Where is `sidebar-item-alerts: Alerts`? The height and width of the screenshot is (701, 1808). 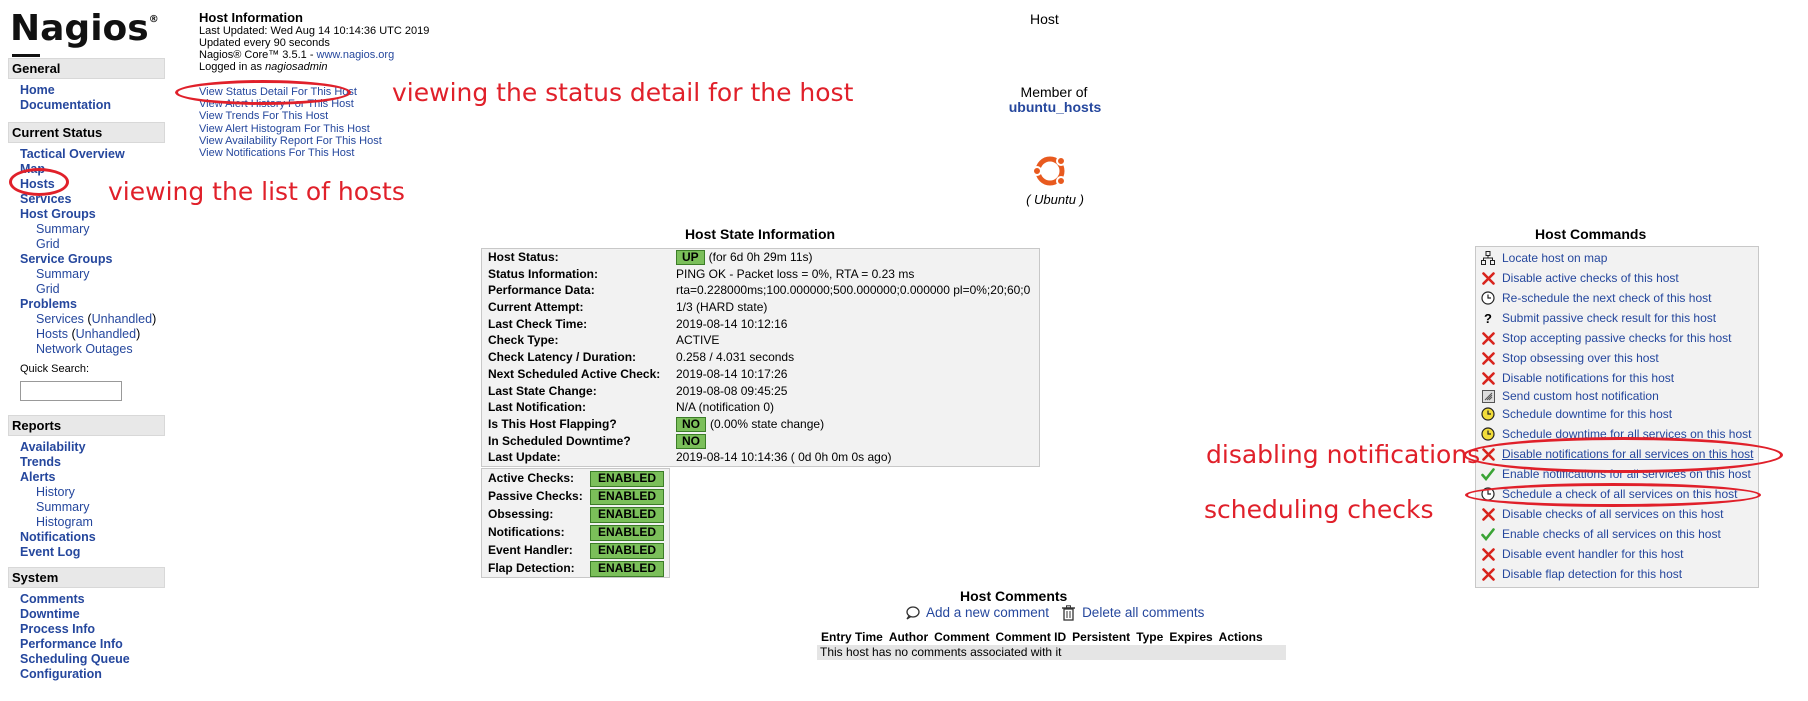 sidebar-item-alerts: Alerts is located at coordinates (37, 477).